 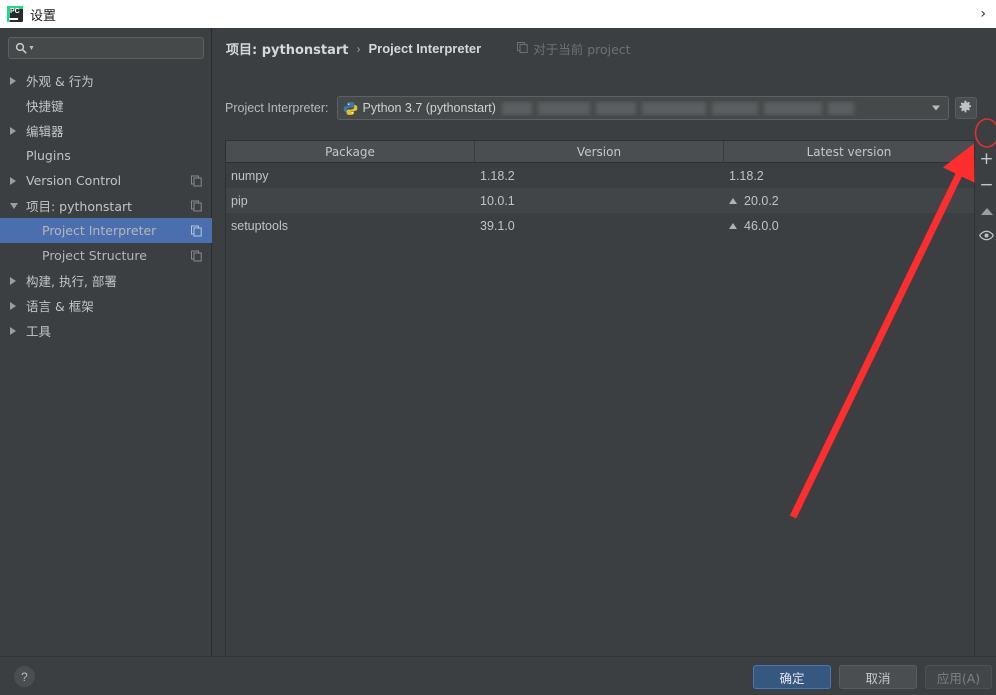 I want to click on sidebar-item-version-control: Version Control, so click(x=106, y=180).